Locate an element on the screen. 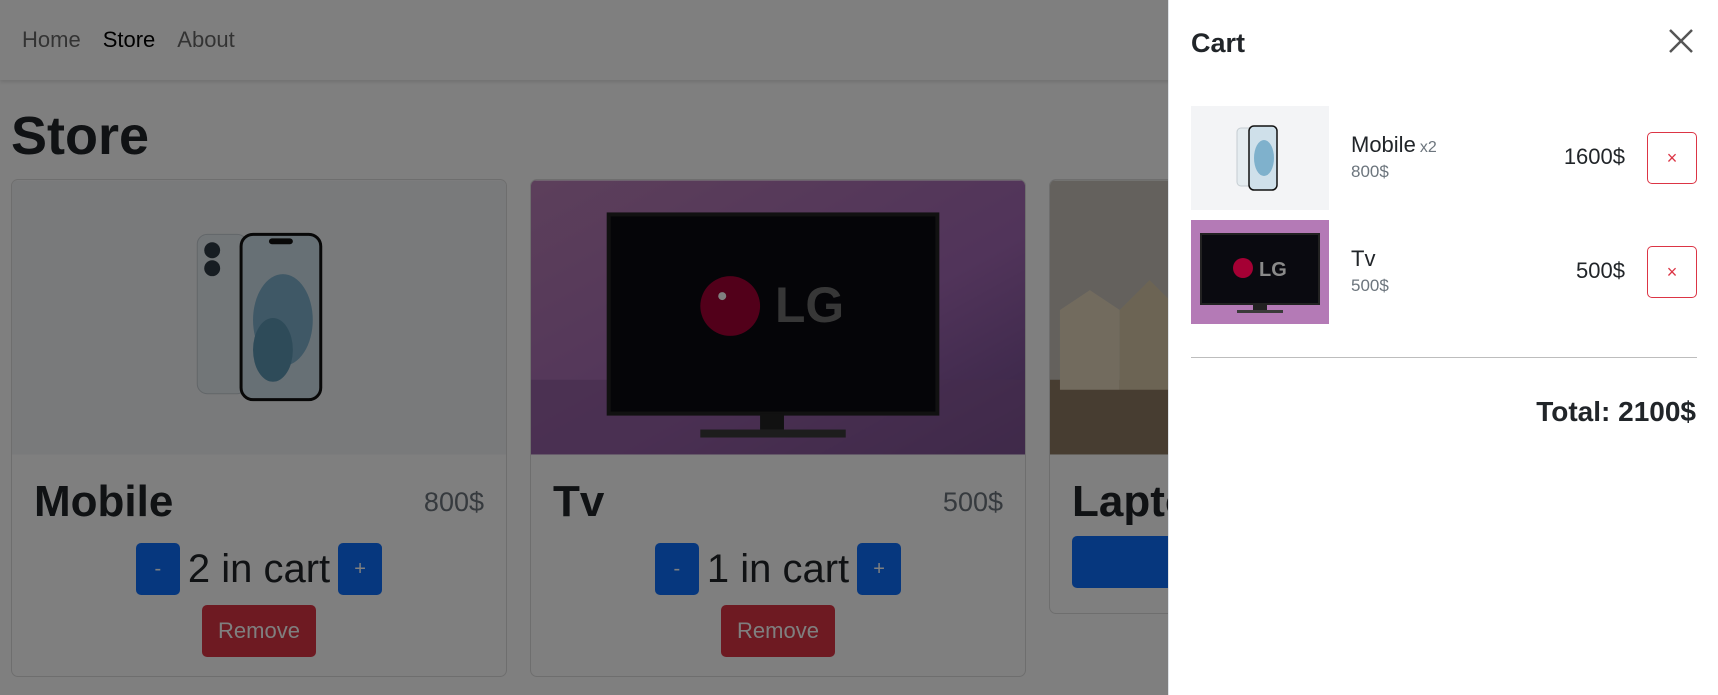 This screenshot has height=695, width=1718. cart-item-unit-price: 500$ is located at coordinates (1370, 285).